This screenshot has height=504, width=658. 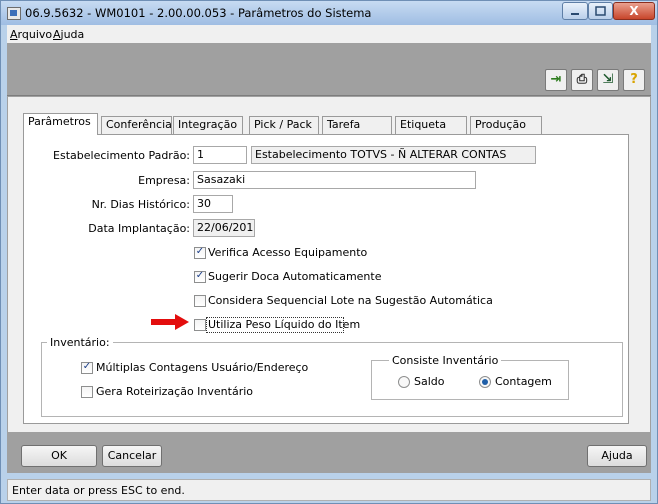 What do you see at coordinates (175, 391) in the screenshot?
I see `gera-roteirizacao-label: Gera Roteirização Inventário` at bounding box center [175, 391].